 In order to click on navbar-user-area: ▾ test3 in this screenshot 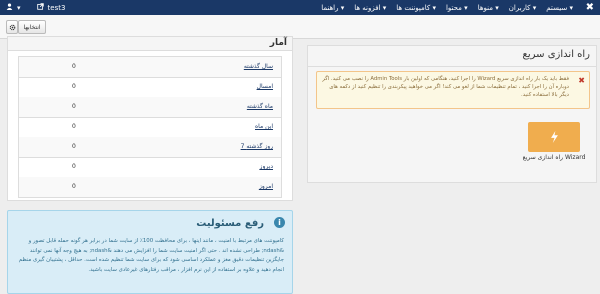, I will do `click(35, 7)`.